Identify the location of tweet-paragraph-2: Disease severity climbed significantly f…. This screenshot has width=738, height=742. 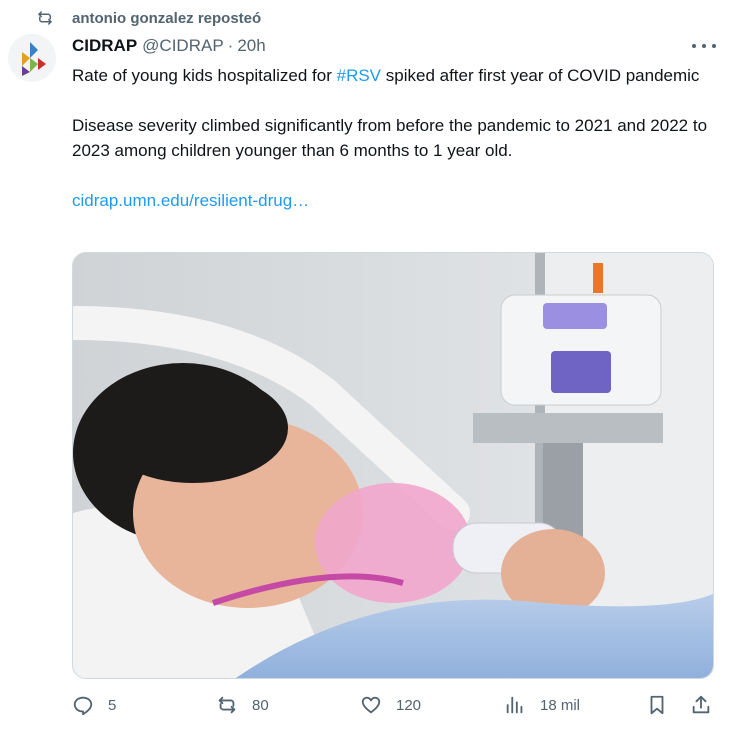
(390, 138).